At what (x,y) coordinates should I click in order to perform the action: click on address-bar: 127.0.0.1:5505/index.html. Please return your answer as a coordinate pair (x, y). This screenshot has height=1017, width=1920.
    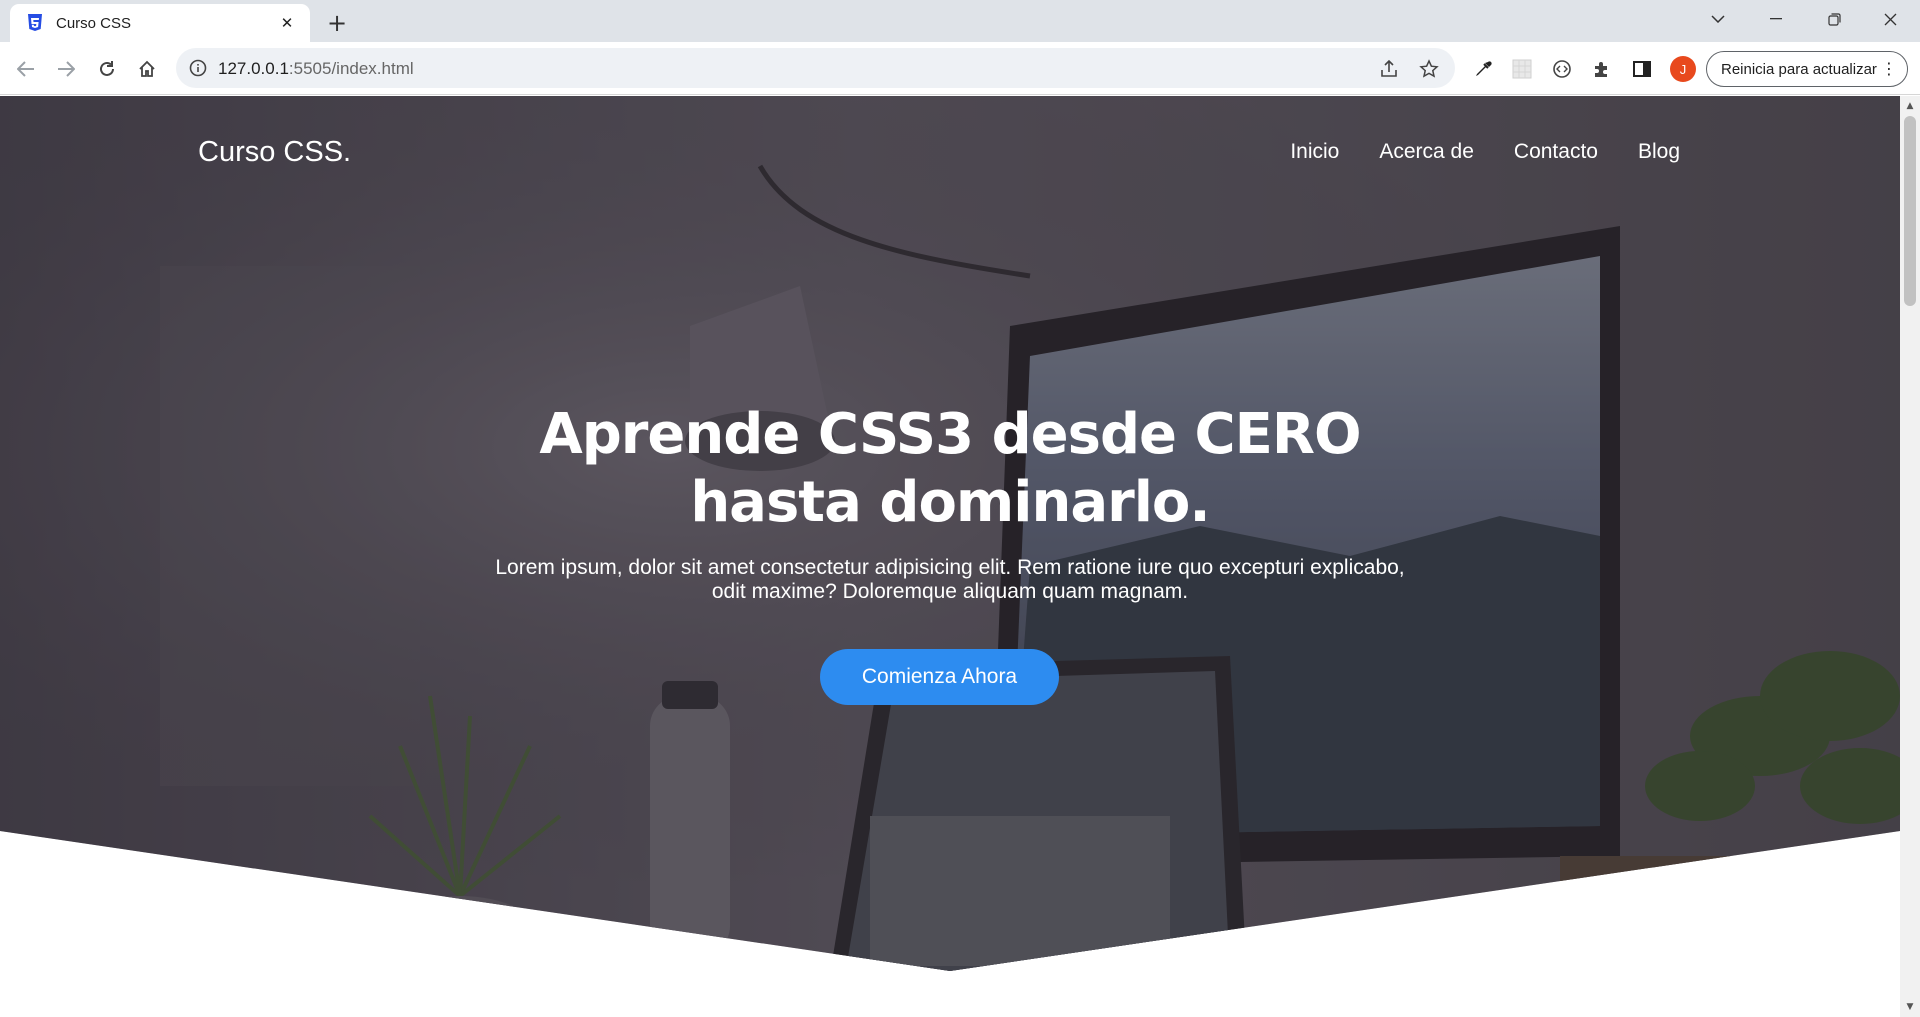
    Looking at the image, I should click on (815, 68).